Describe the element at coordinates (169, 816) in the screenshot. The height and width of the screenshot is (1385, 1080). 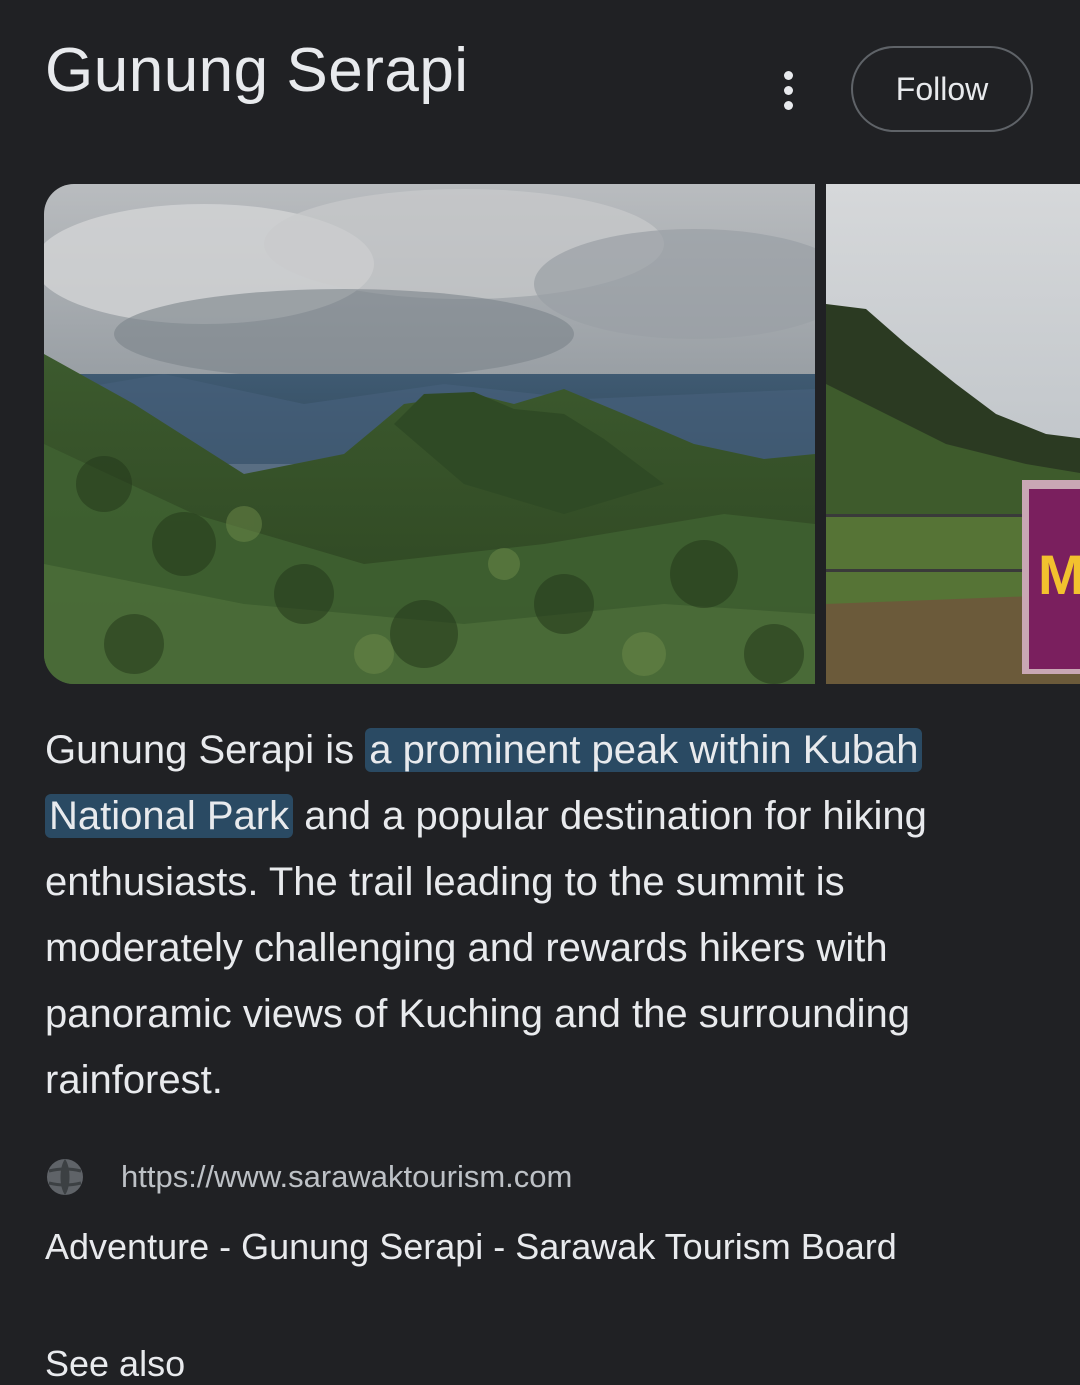
I see `highlighted-text-continued: National Park` at that location.